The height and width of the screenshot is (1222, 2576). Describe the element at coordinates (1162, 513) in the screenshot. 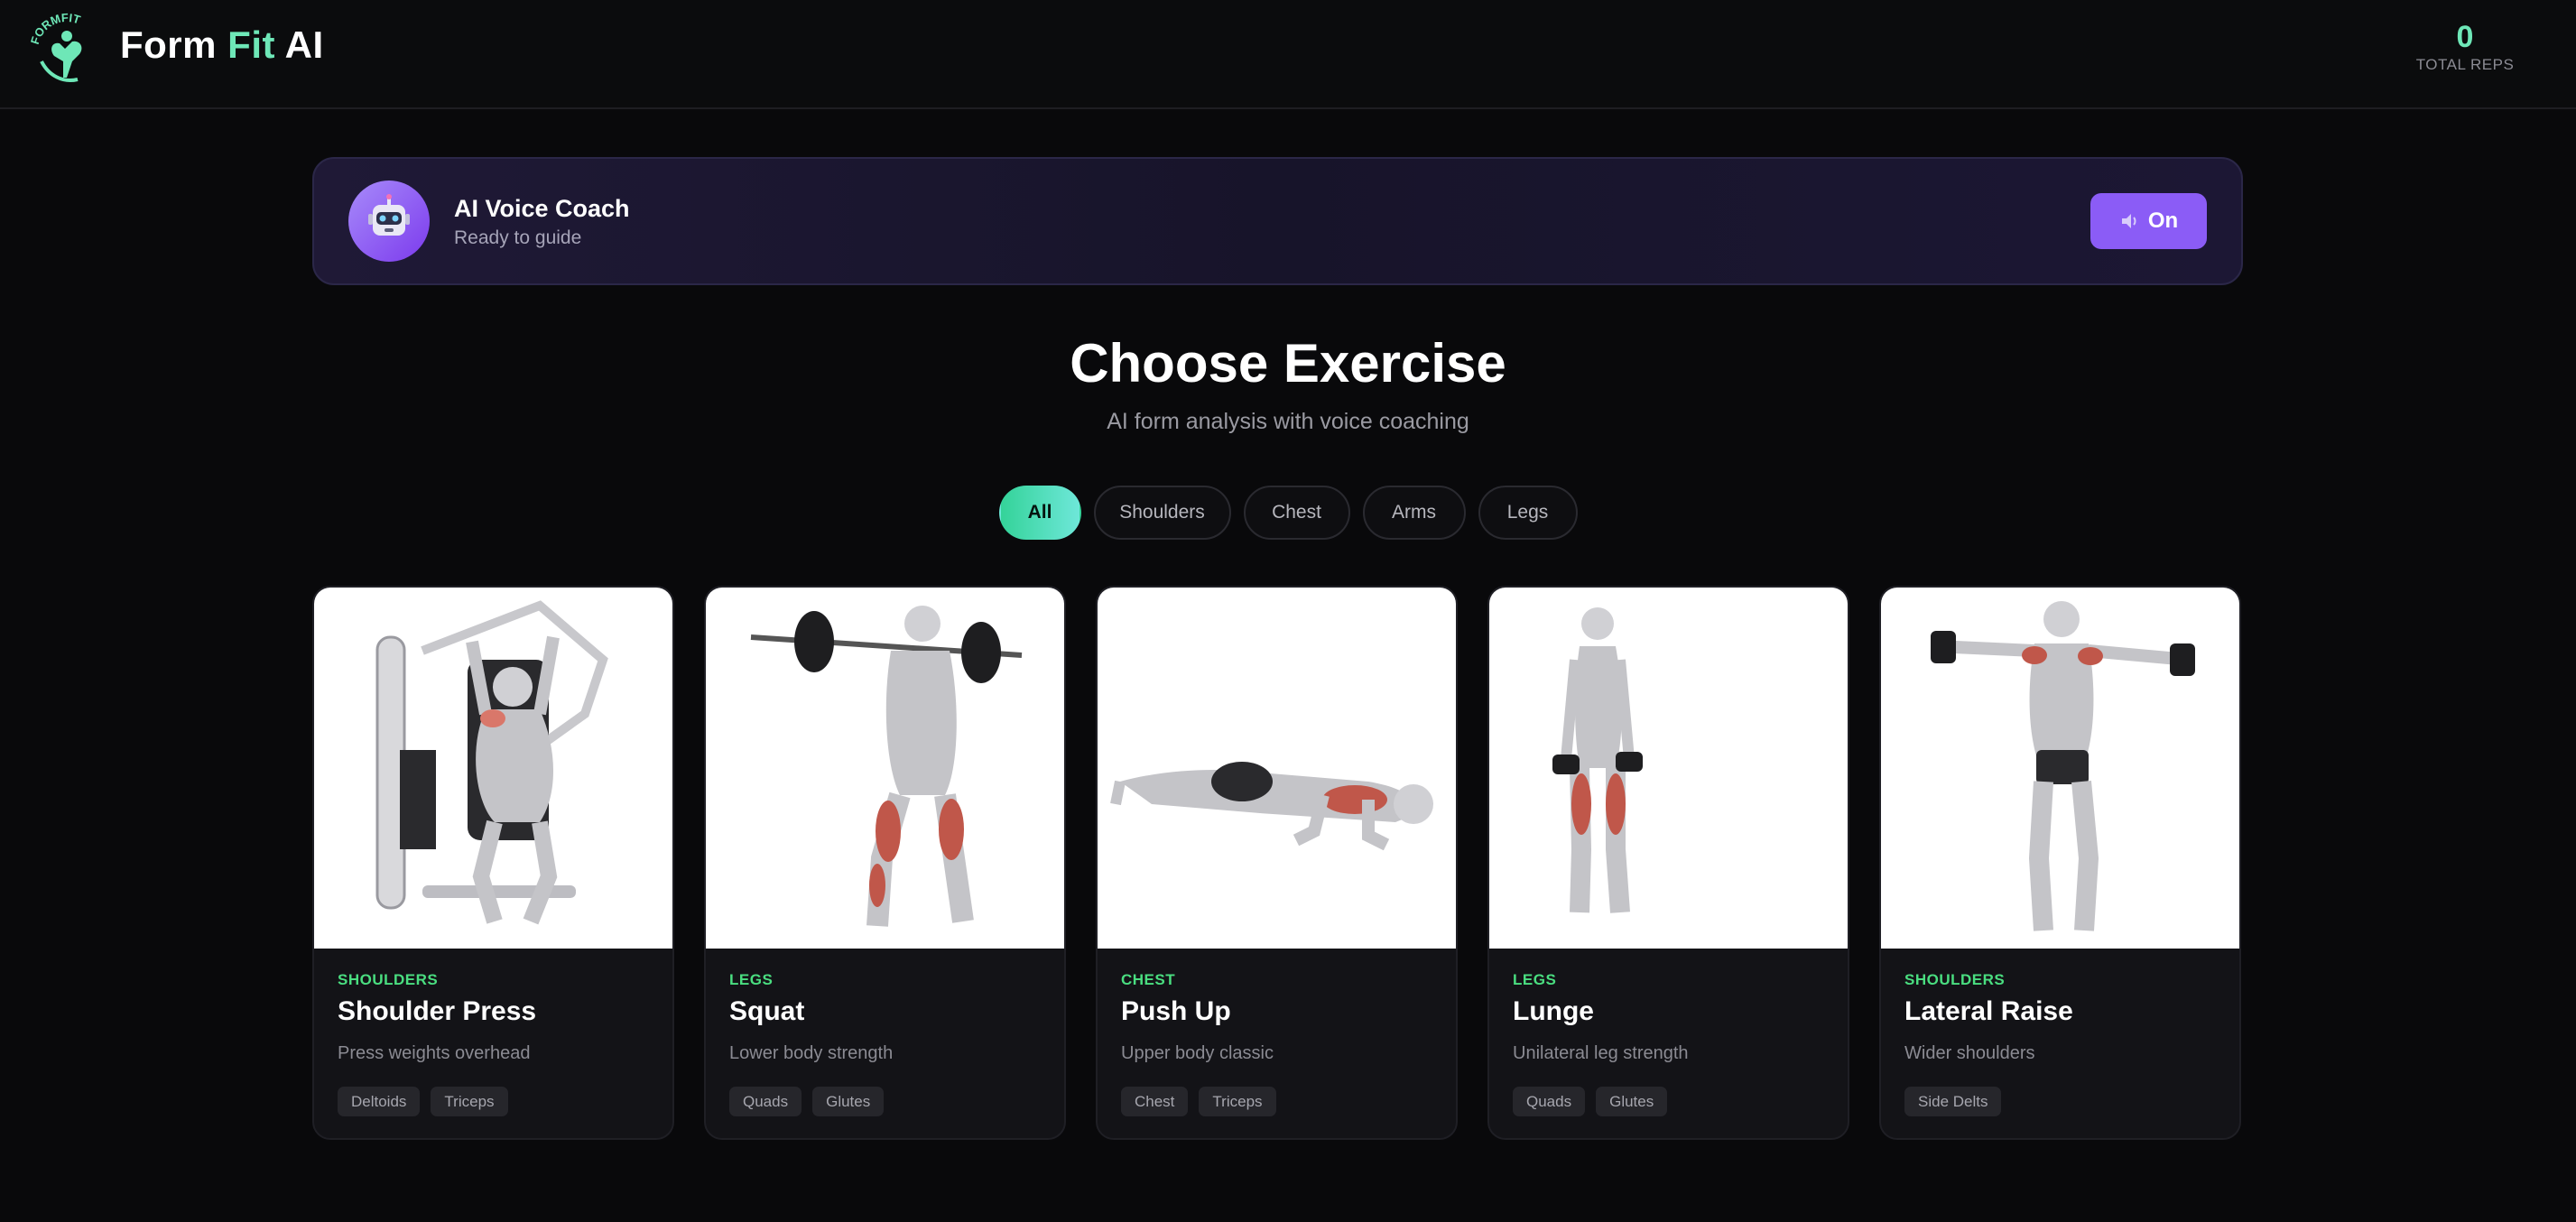

I see `filter-shoulders: Shoulders` at that location.